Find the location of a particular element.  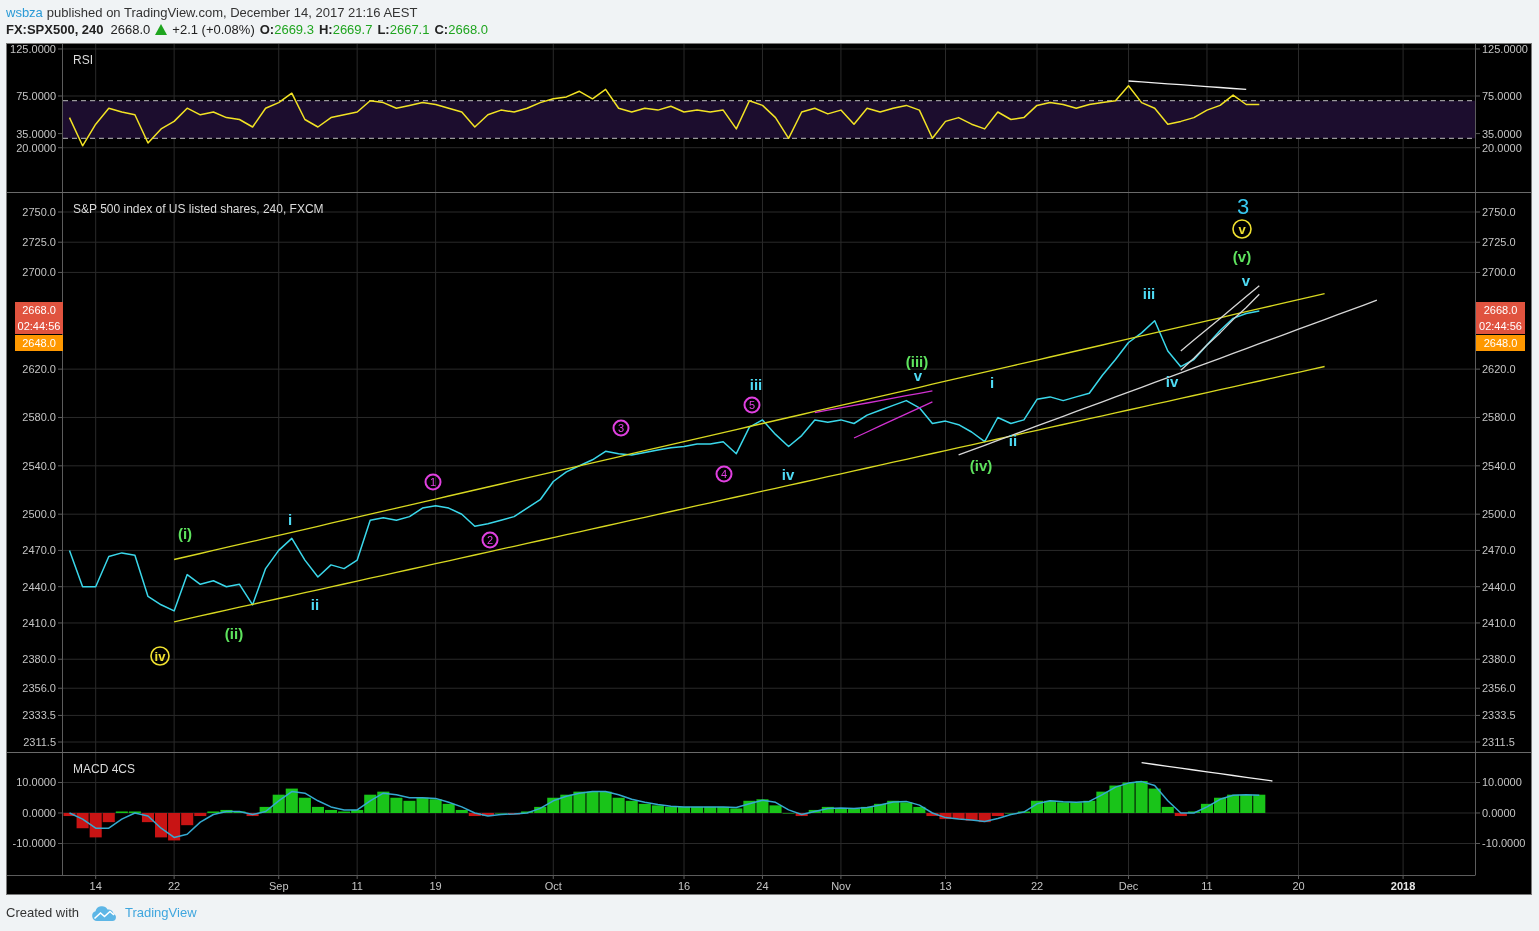

circled-wave-label: iv is located at coordinates (160, 656).